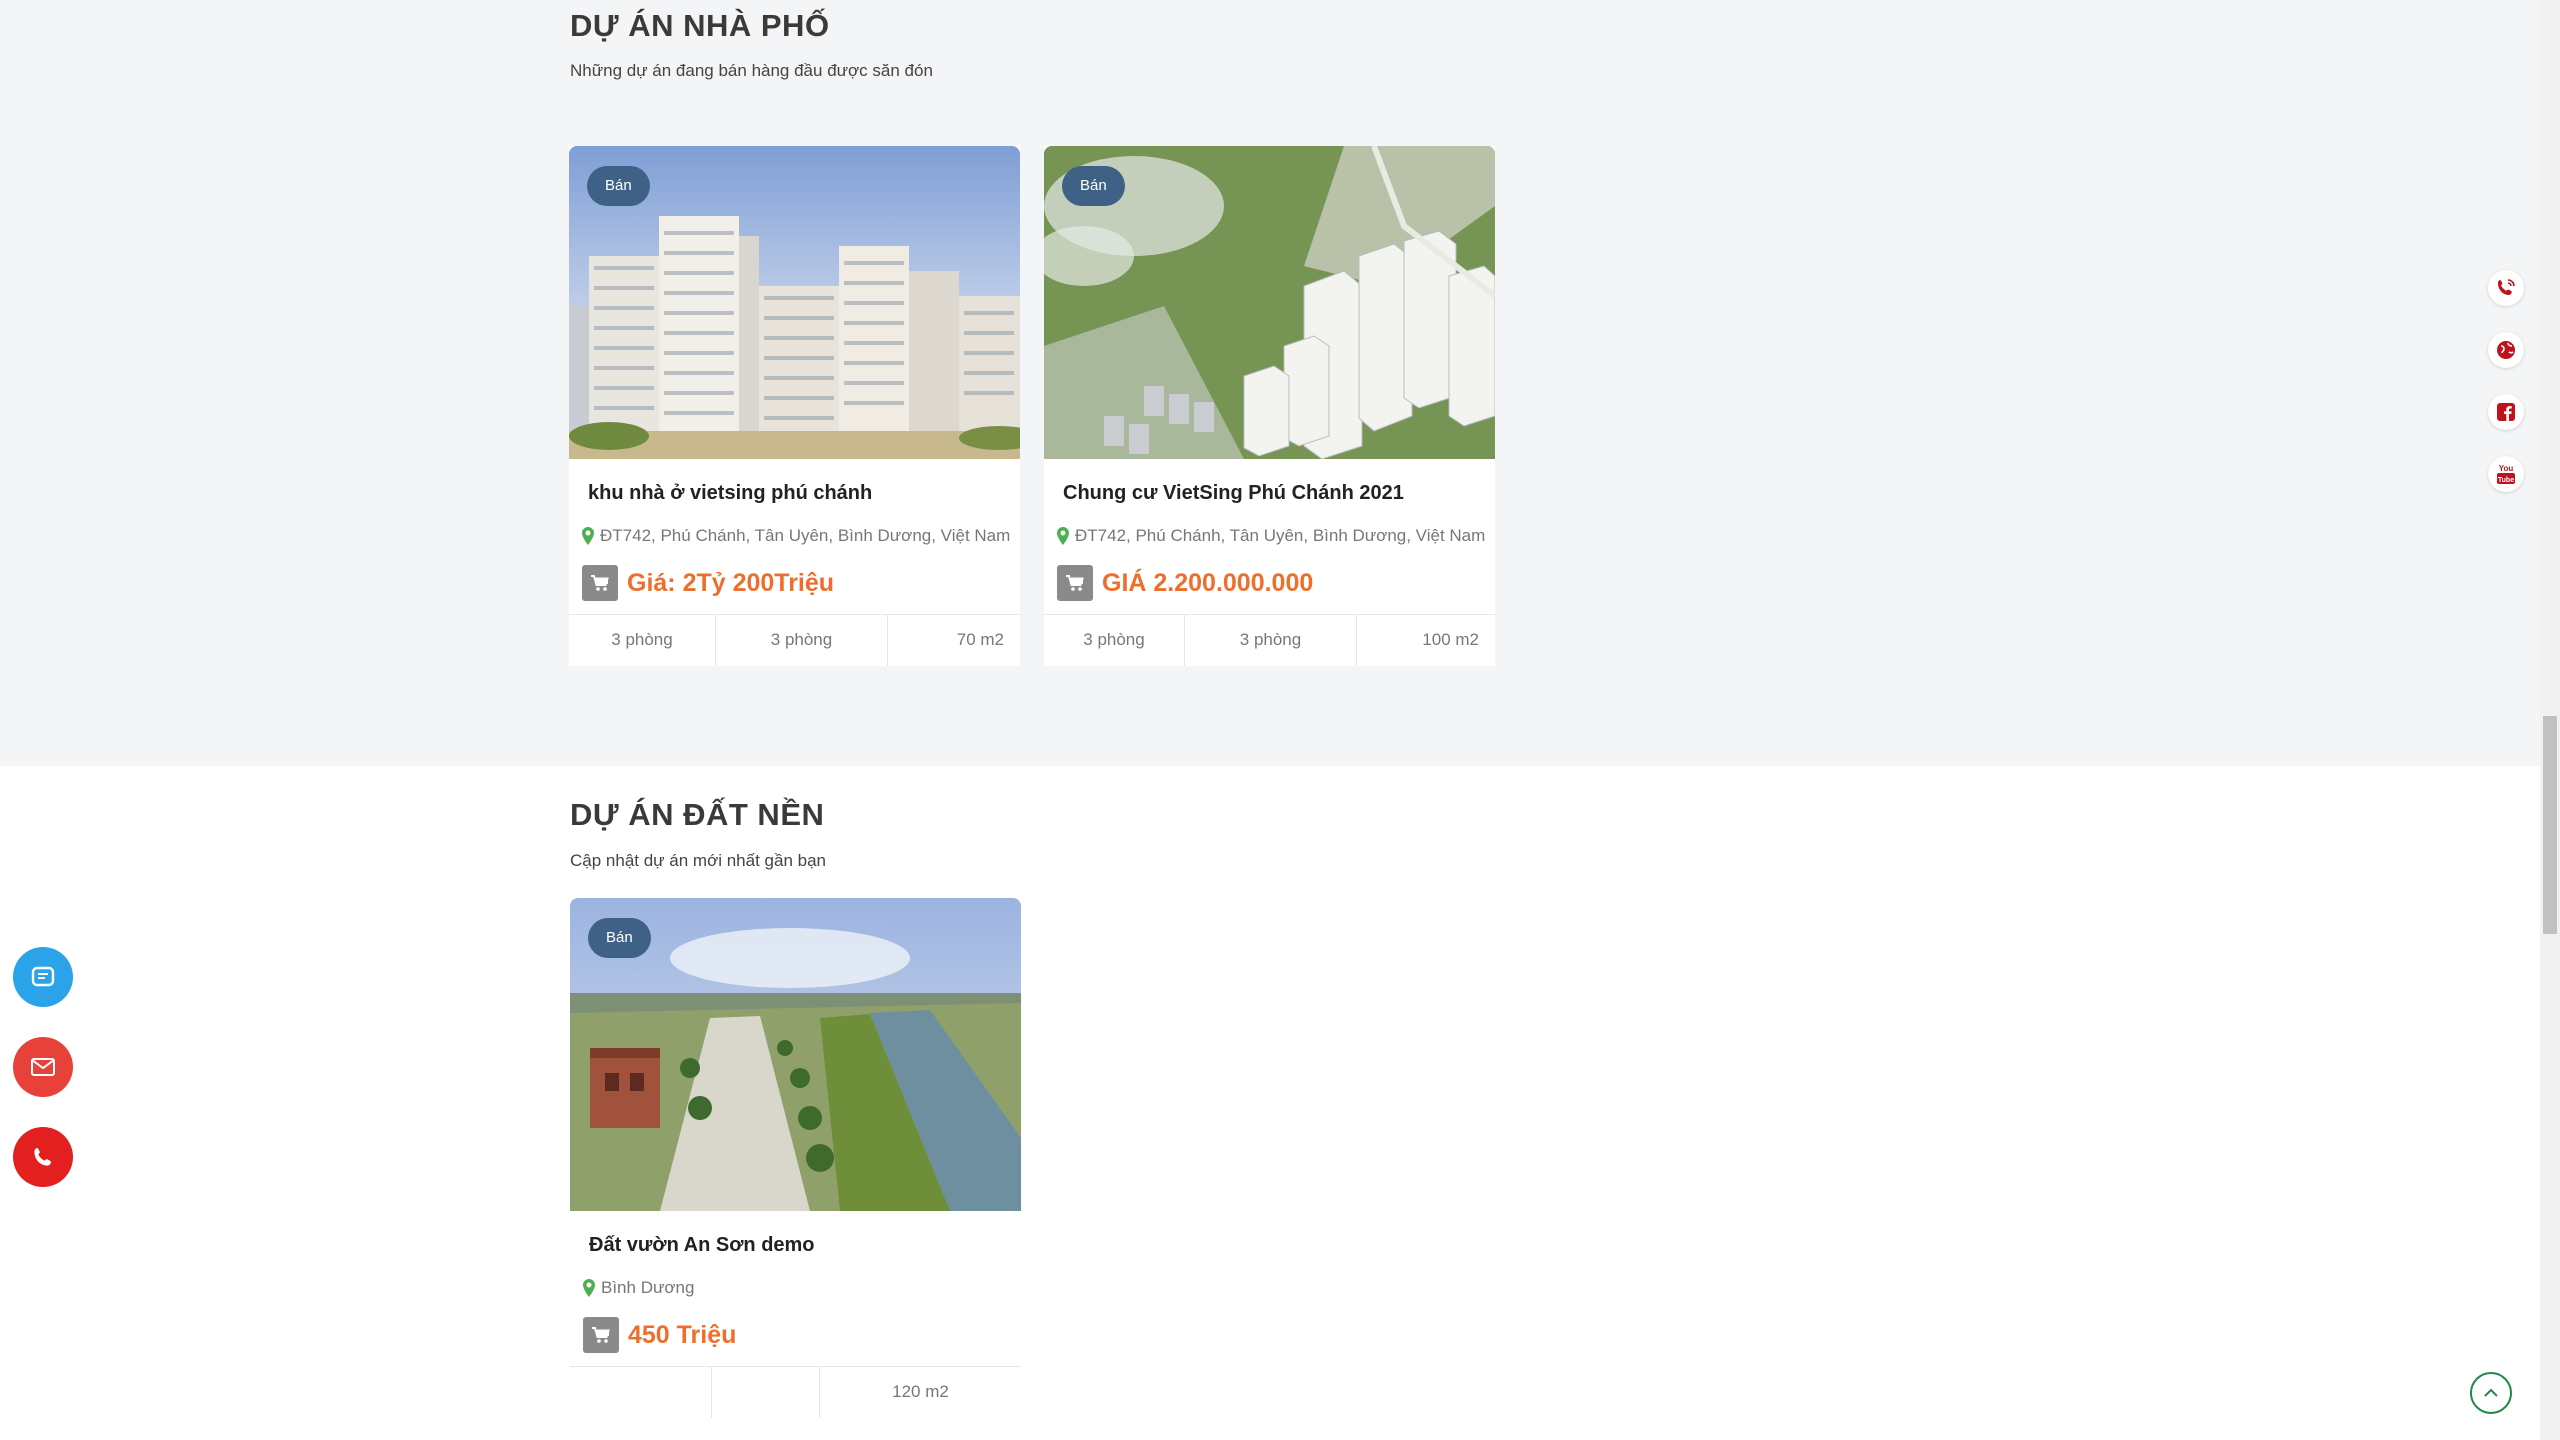 The width and height of the screenshot is (2560, 1440). I want to click on section-subtitle-dat-nen: Cập nhật dự án mới nhất gần bạn, so click(698, 860).